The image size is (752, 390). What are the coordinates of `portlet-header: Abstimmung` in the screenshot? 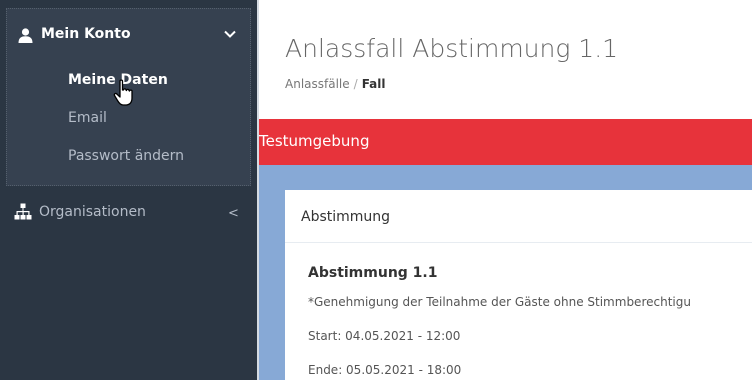 It's located at (518, 216).